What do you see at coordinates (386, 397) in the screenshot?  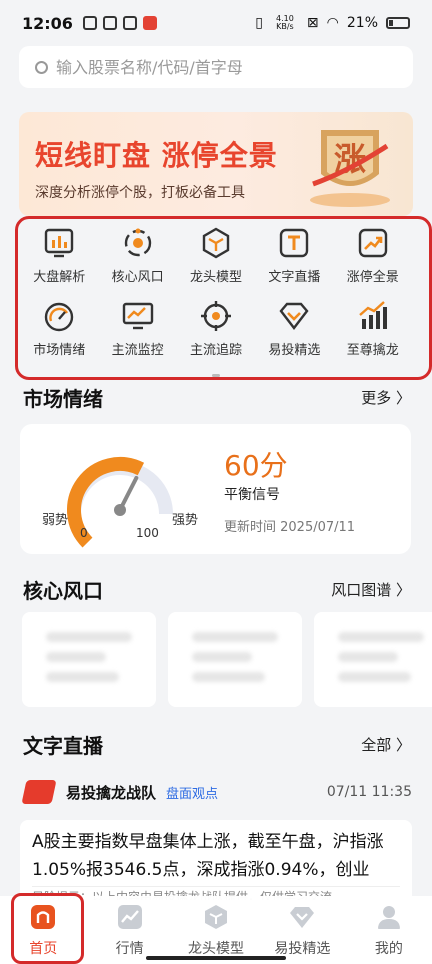 I see `more-link: 更多 〉` at bounding box center [386, 397].